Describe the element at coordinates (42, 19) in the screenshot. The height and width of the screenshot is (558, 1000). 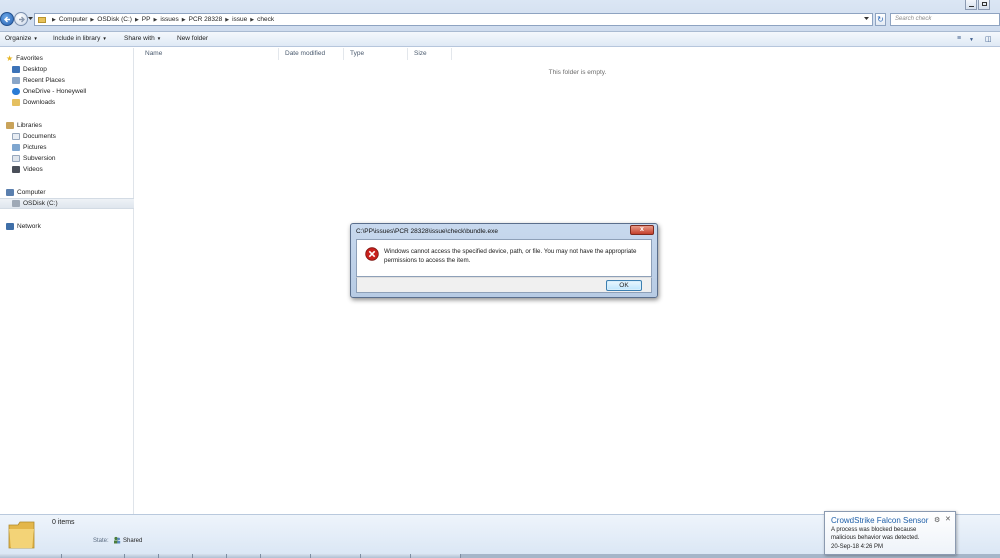
I see `folder-icon` at that location.